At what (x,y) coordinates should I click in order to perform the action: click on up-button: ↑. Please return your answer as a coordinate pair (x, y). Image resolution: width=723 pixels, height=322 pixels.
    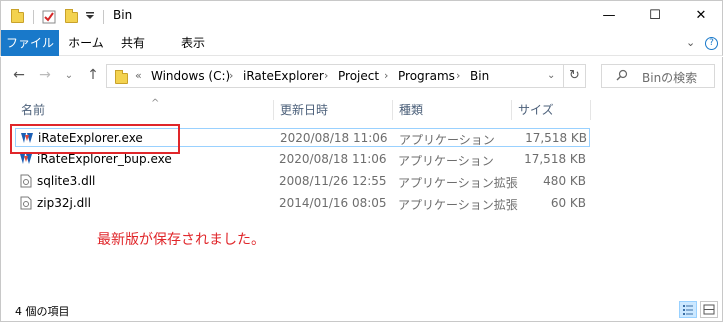
    Looking at the image, I should click on (93, 75).